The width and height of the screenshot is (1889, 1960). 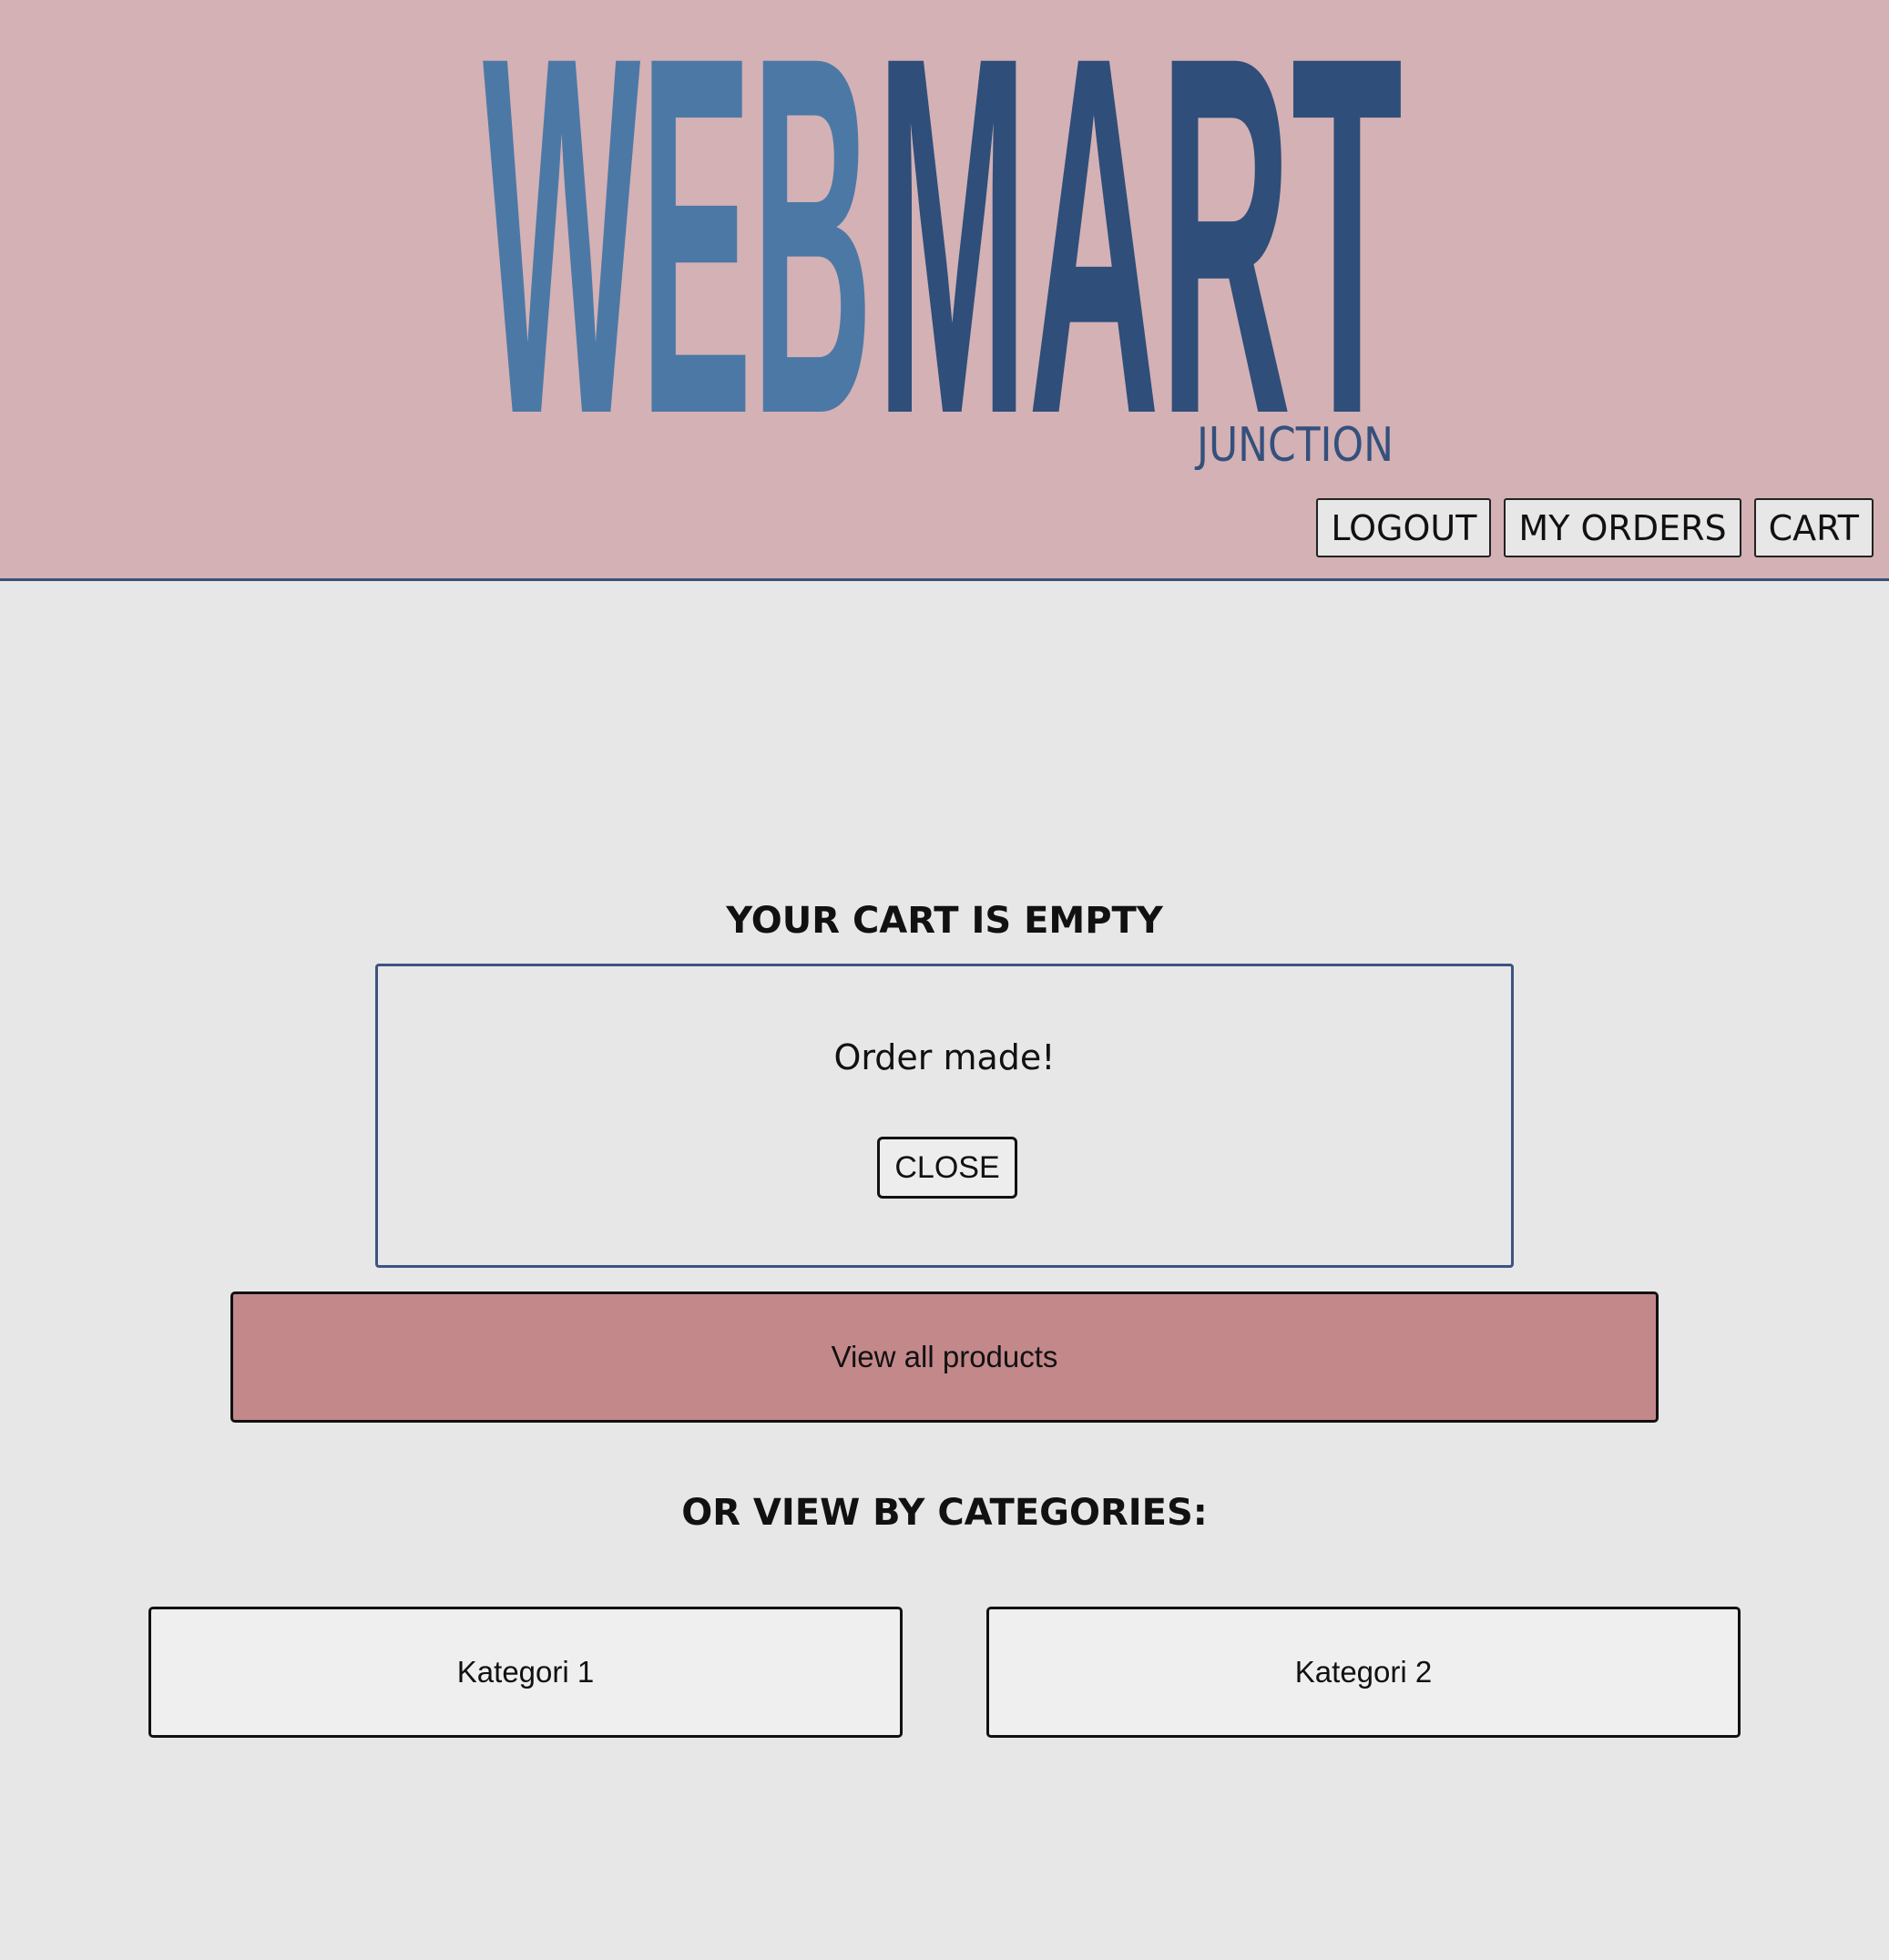 I want to click on header-nav: LOGOUT MY ORDERS CART, so click(x=1595, y=528).